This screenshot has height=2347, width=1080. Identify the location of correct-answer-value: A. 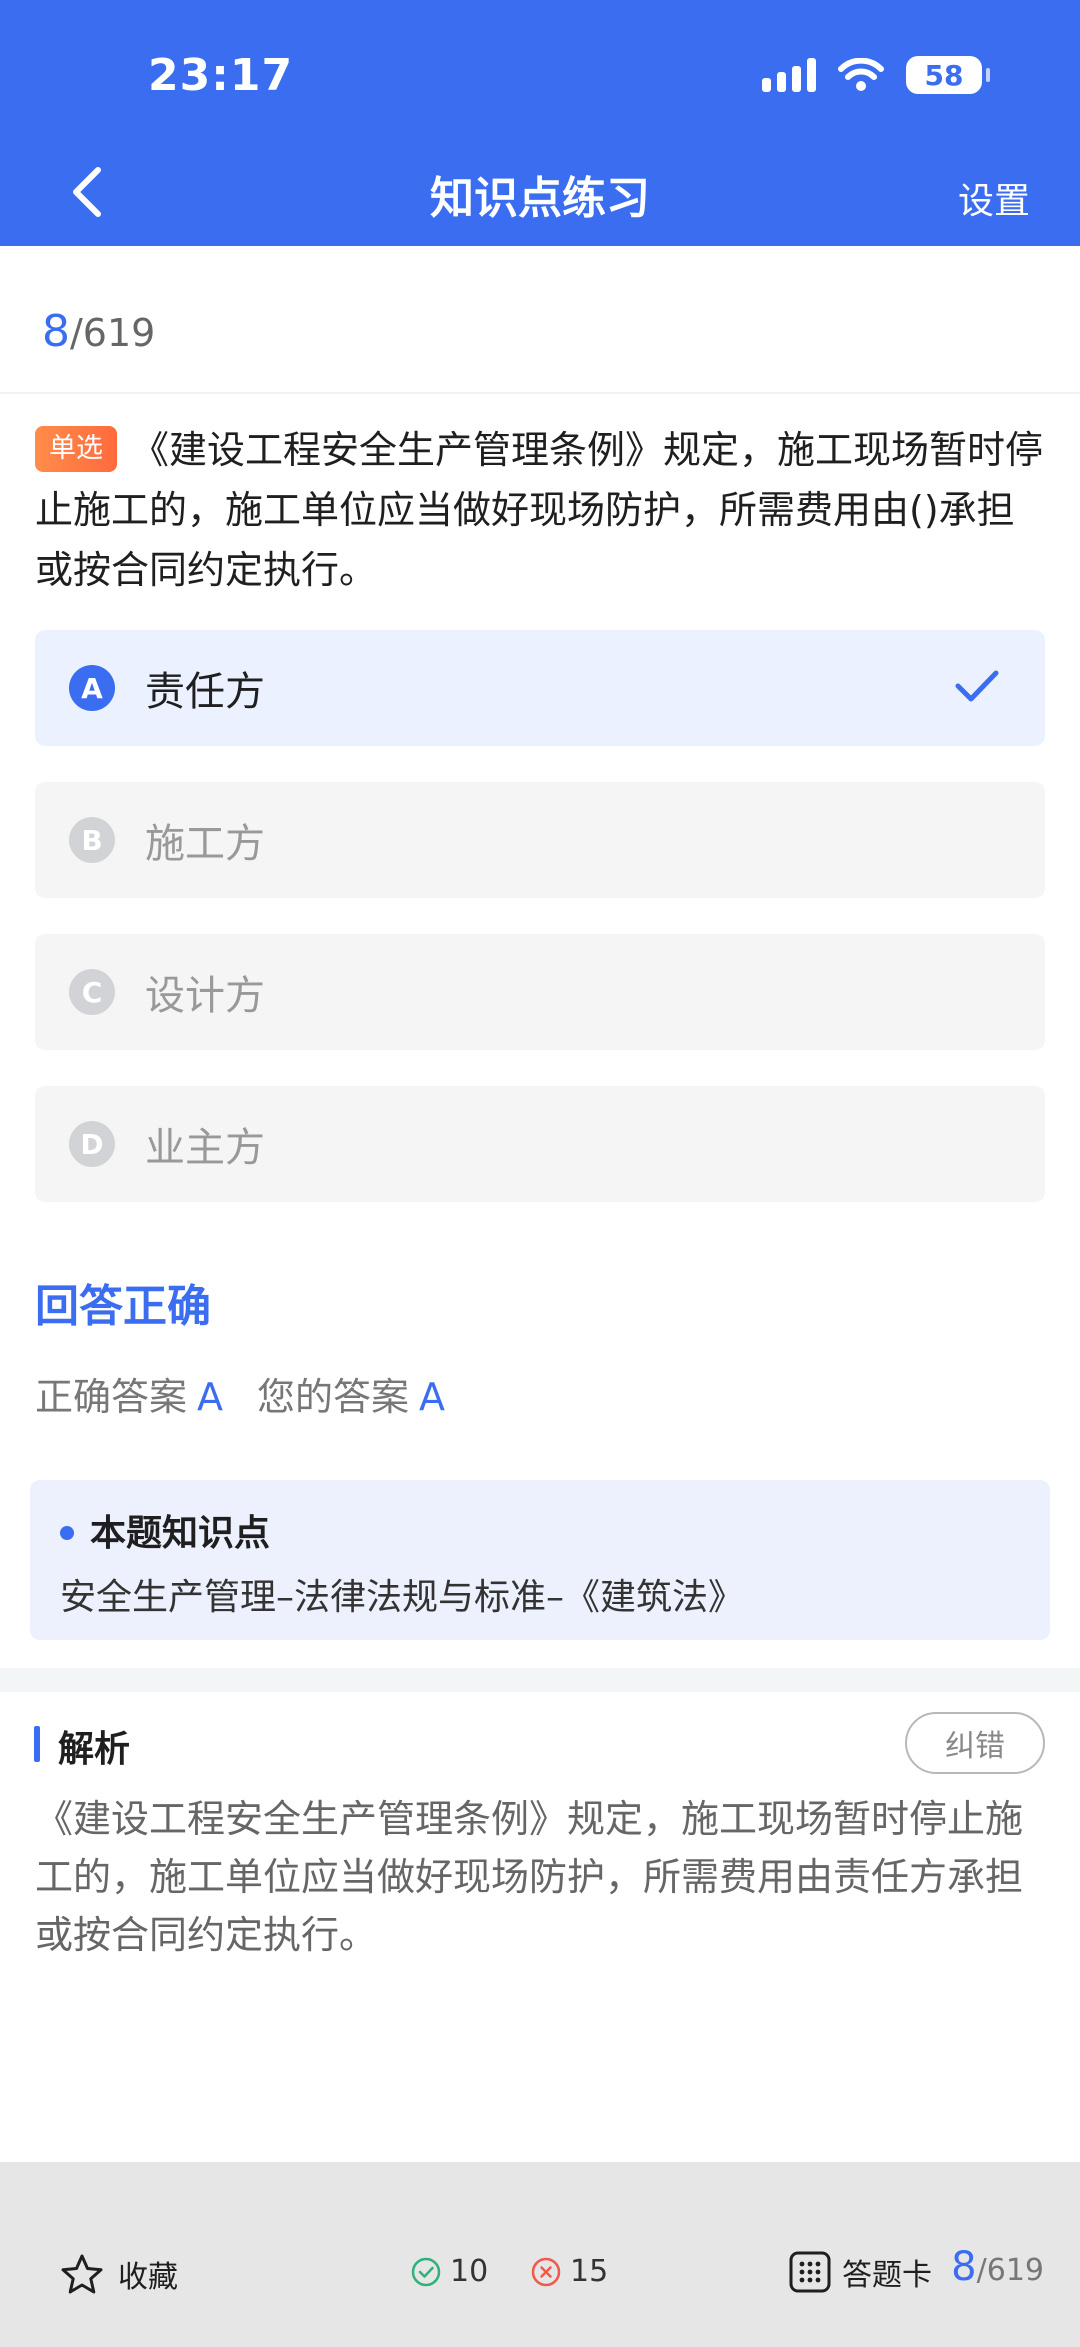
(210, 1397).